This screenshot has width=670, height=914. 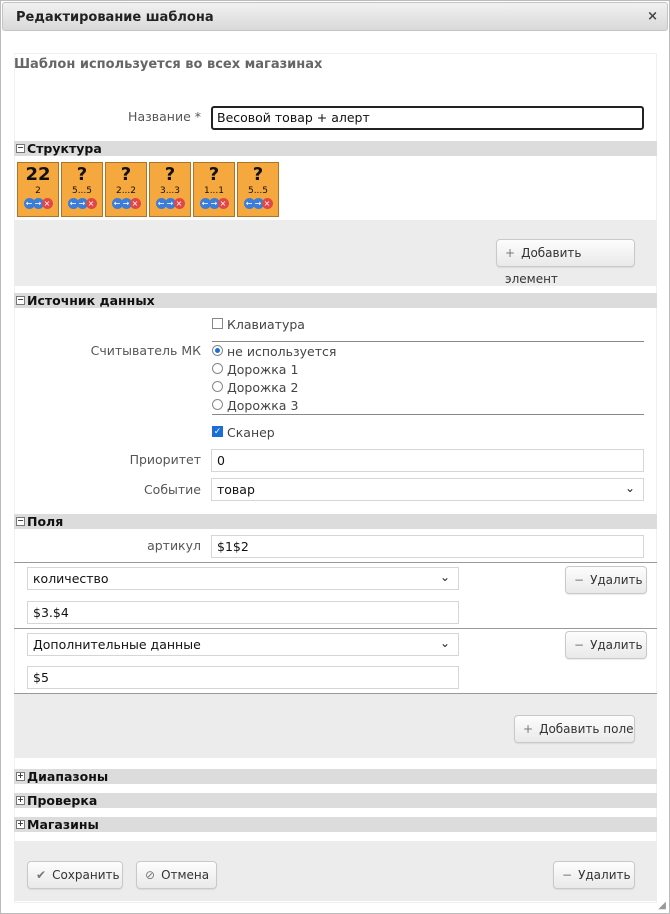 I want to click on structure-tile: ? 3...3 ← → ×, so click(x=170, y=189).